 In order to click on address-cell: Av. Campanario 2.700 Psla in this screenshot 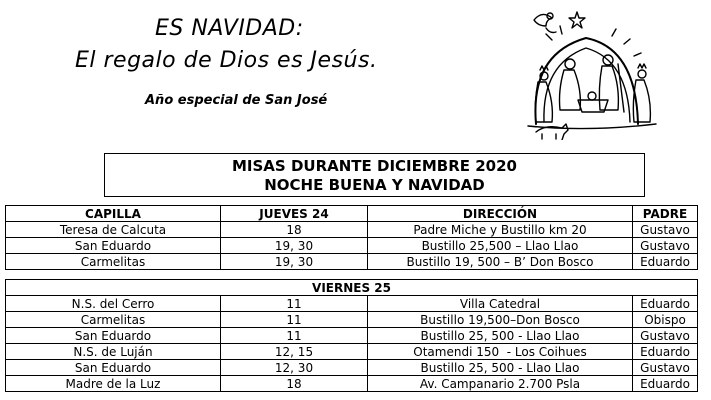, I will do `click(500, 383)`.